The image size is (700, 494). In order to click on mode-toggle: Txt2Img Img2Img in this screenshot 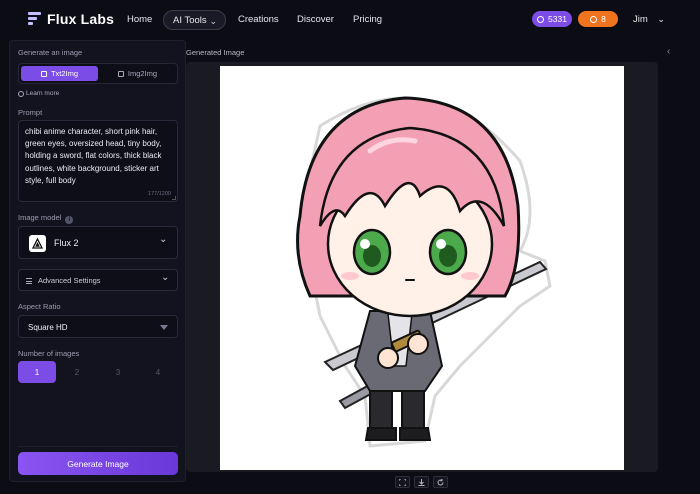, I will do `click(98, 73)`.